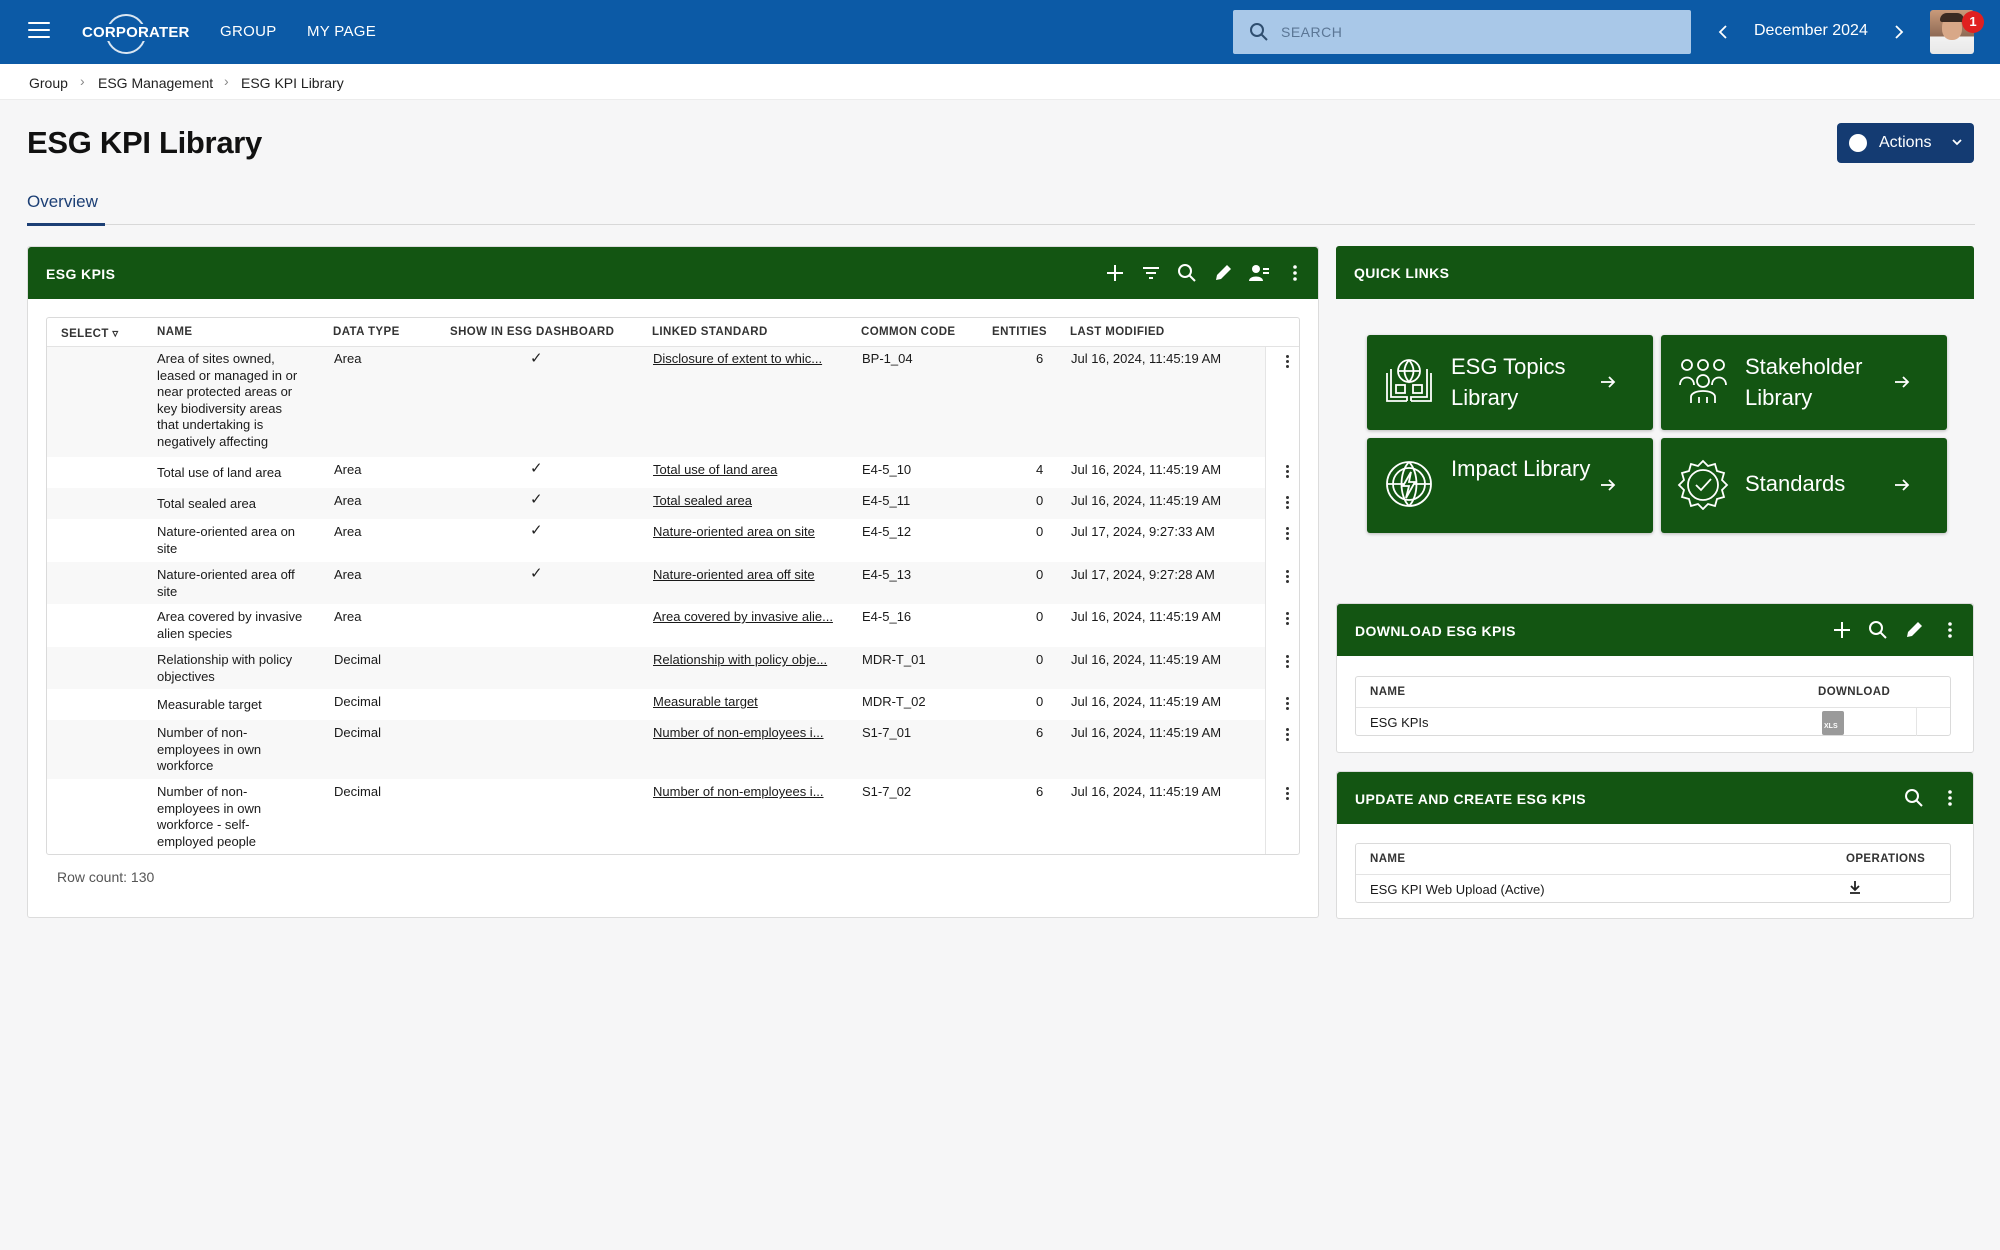 Image resolution: width=2000 pixels, height=1250 pixels. What do you see at coordinates (1151, 273) in the screenshot?
I see `filter-icon` at bounding box center [1151, 273].